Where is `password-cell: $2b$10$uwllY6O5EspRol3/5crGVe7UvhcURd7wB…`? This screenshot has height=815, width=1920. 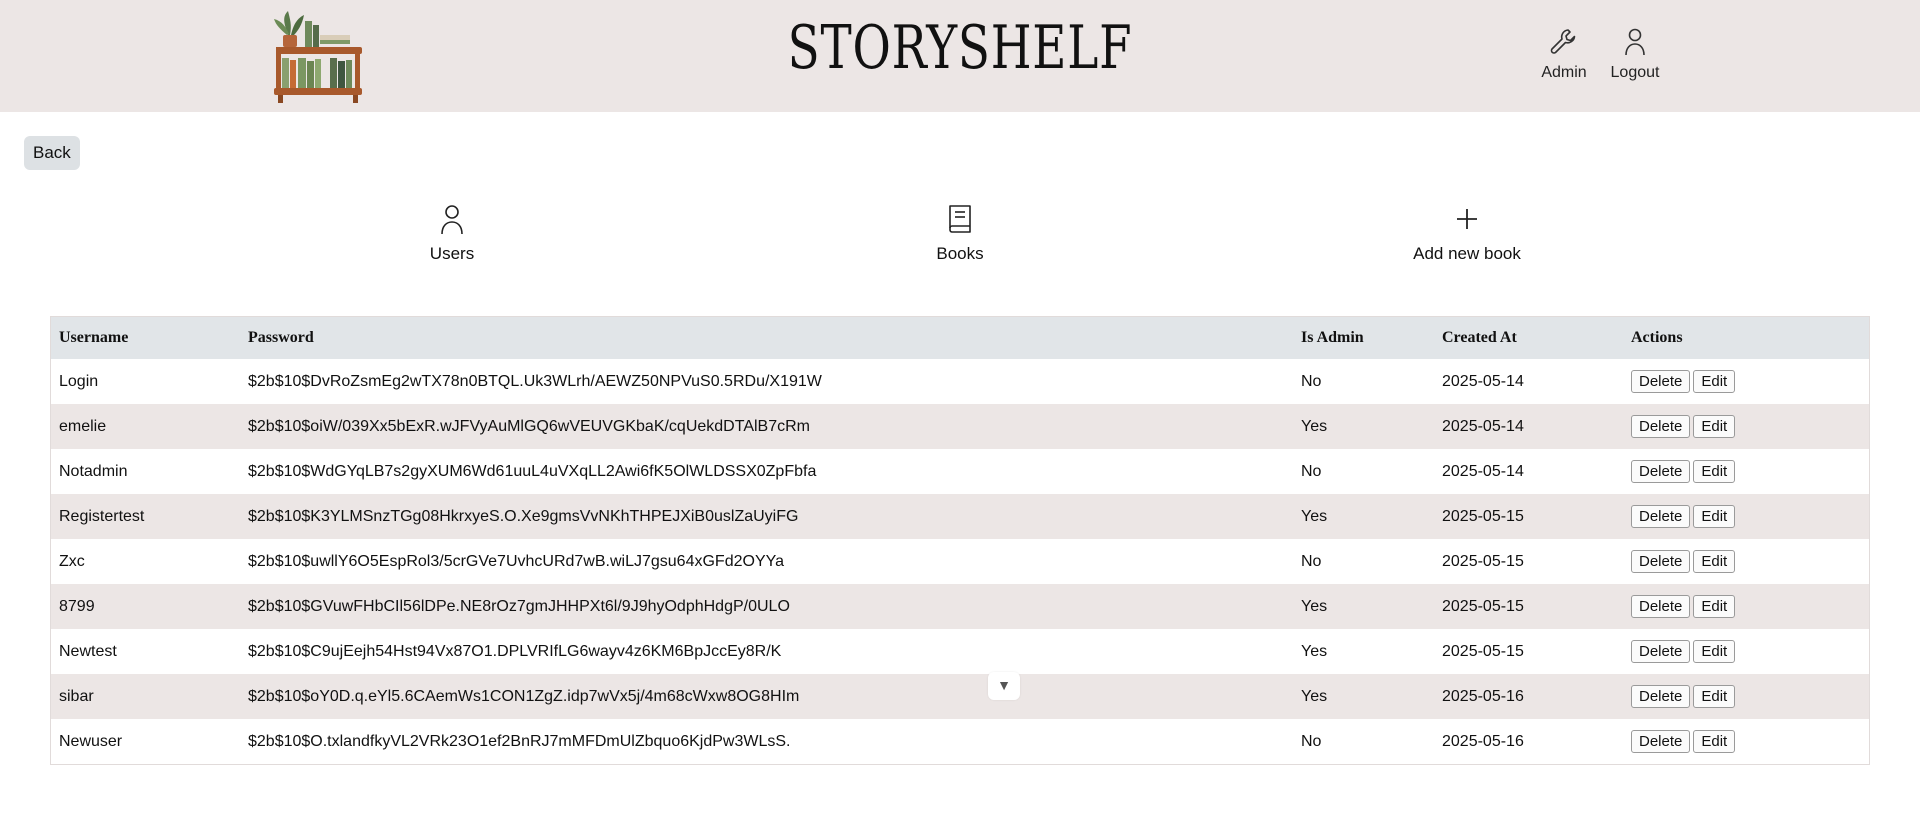
password-cell: $2b$10$uwllY6O5EspRol3/5crGVe7UvhcURd7wB… is located at coordinates (516, 561).